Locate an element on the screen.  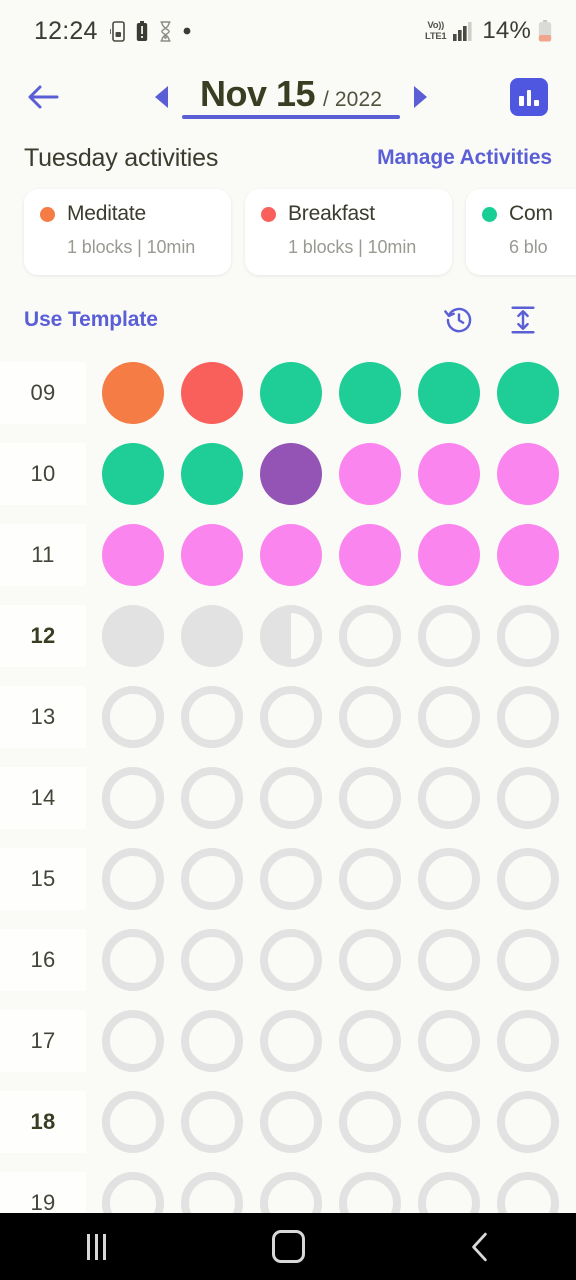
date-line: Nov 15 / 2022 is located at coordinates (290, 93).